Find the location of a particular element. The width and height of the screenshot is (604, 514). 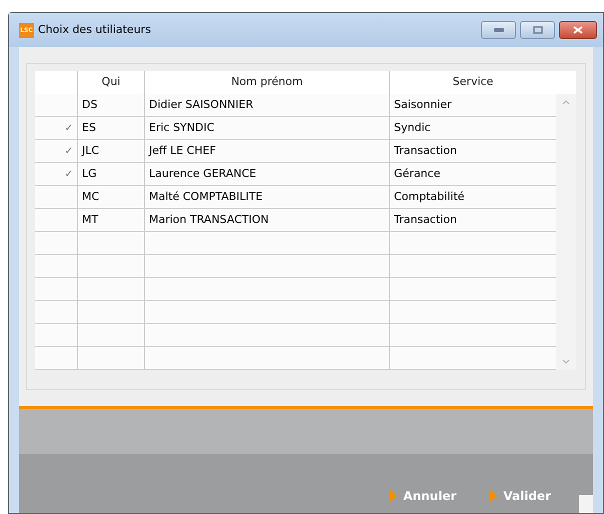

table-row: MC Malté COMPTABILITE Comptabilité is located at coordinates (295, 197).